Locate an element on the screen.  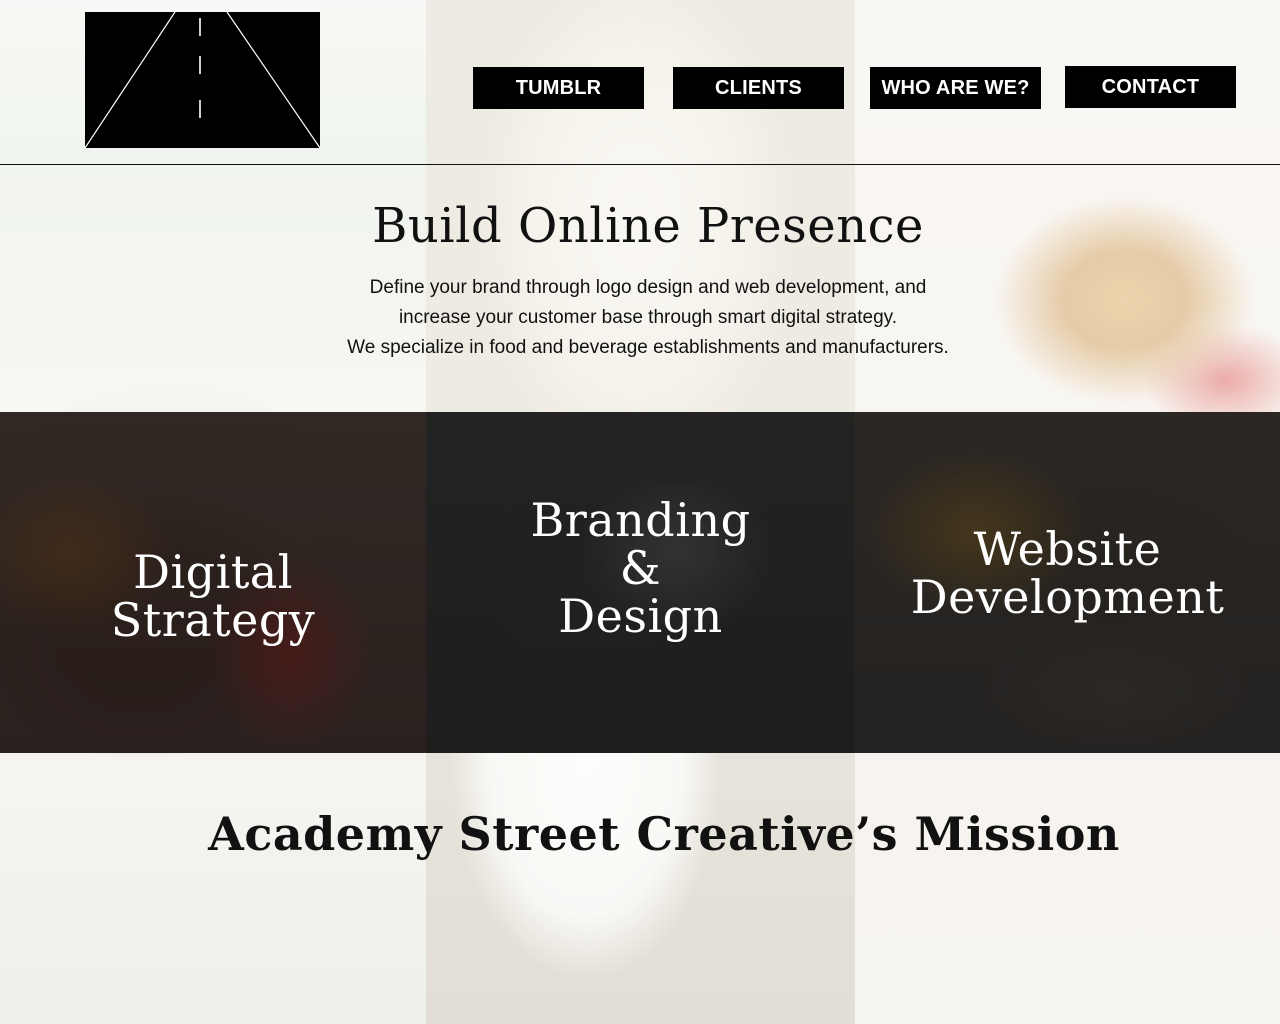
hero-title: Build Online Presence is located at coordinates (648, 226).